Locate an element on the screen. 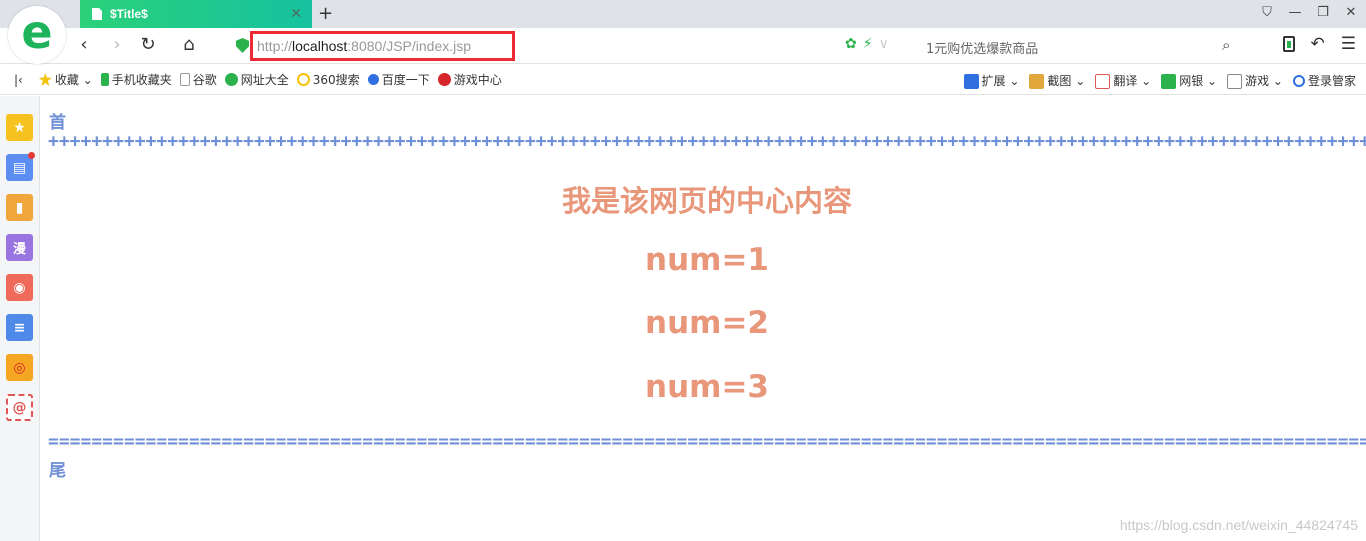 Image resolution: width=1366 pixels, height=541 pixels. bookmark-game-center: 游戏中心 is located at coordinates (469, 79).